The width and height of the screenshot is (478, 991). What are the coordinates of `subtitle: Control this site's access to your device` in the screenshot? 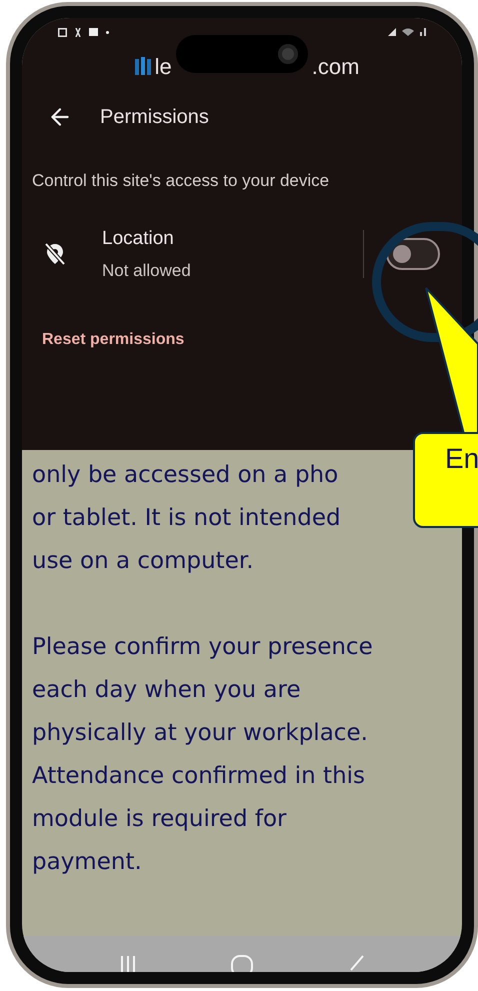 It's located at (181, 181).